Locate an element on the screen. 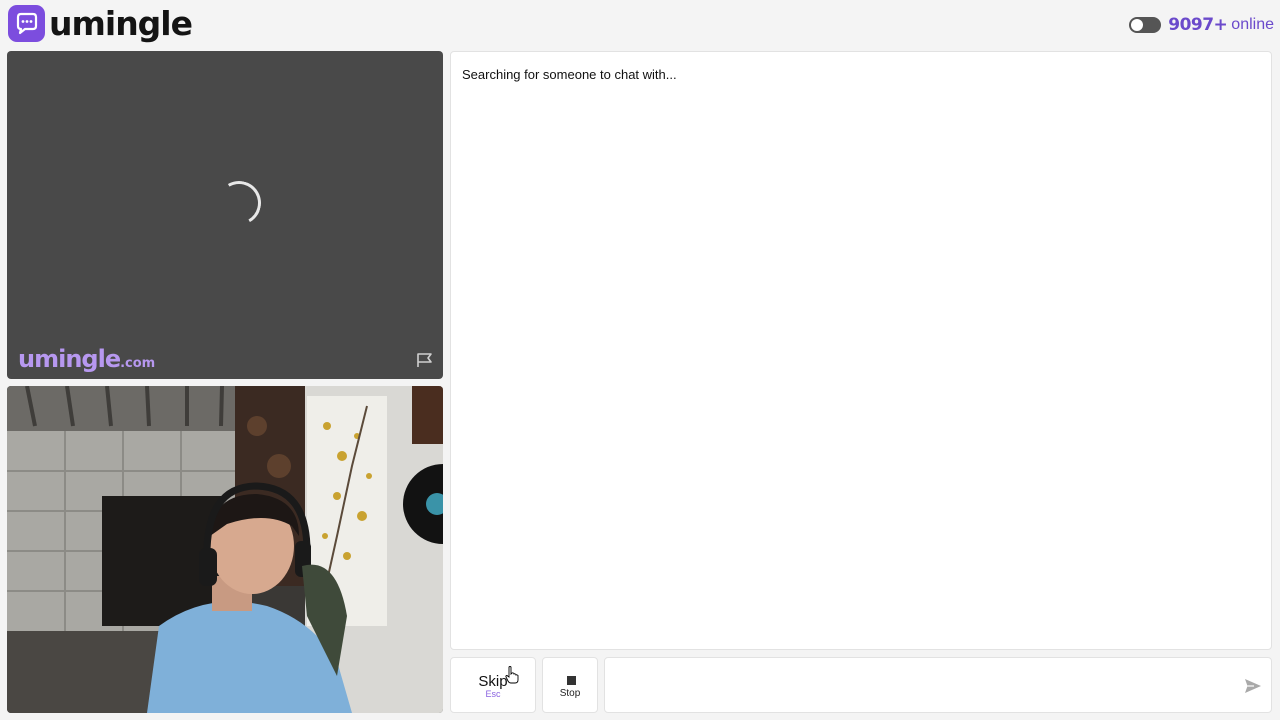  online-indicator: 9097+ online is located at coordinates (1201, 25).